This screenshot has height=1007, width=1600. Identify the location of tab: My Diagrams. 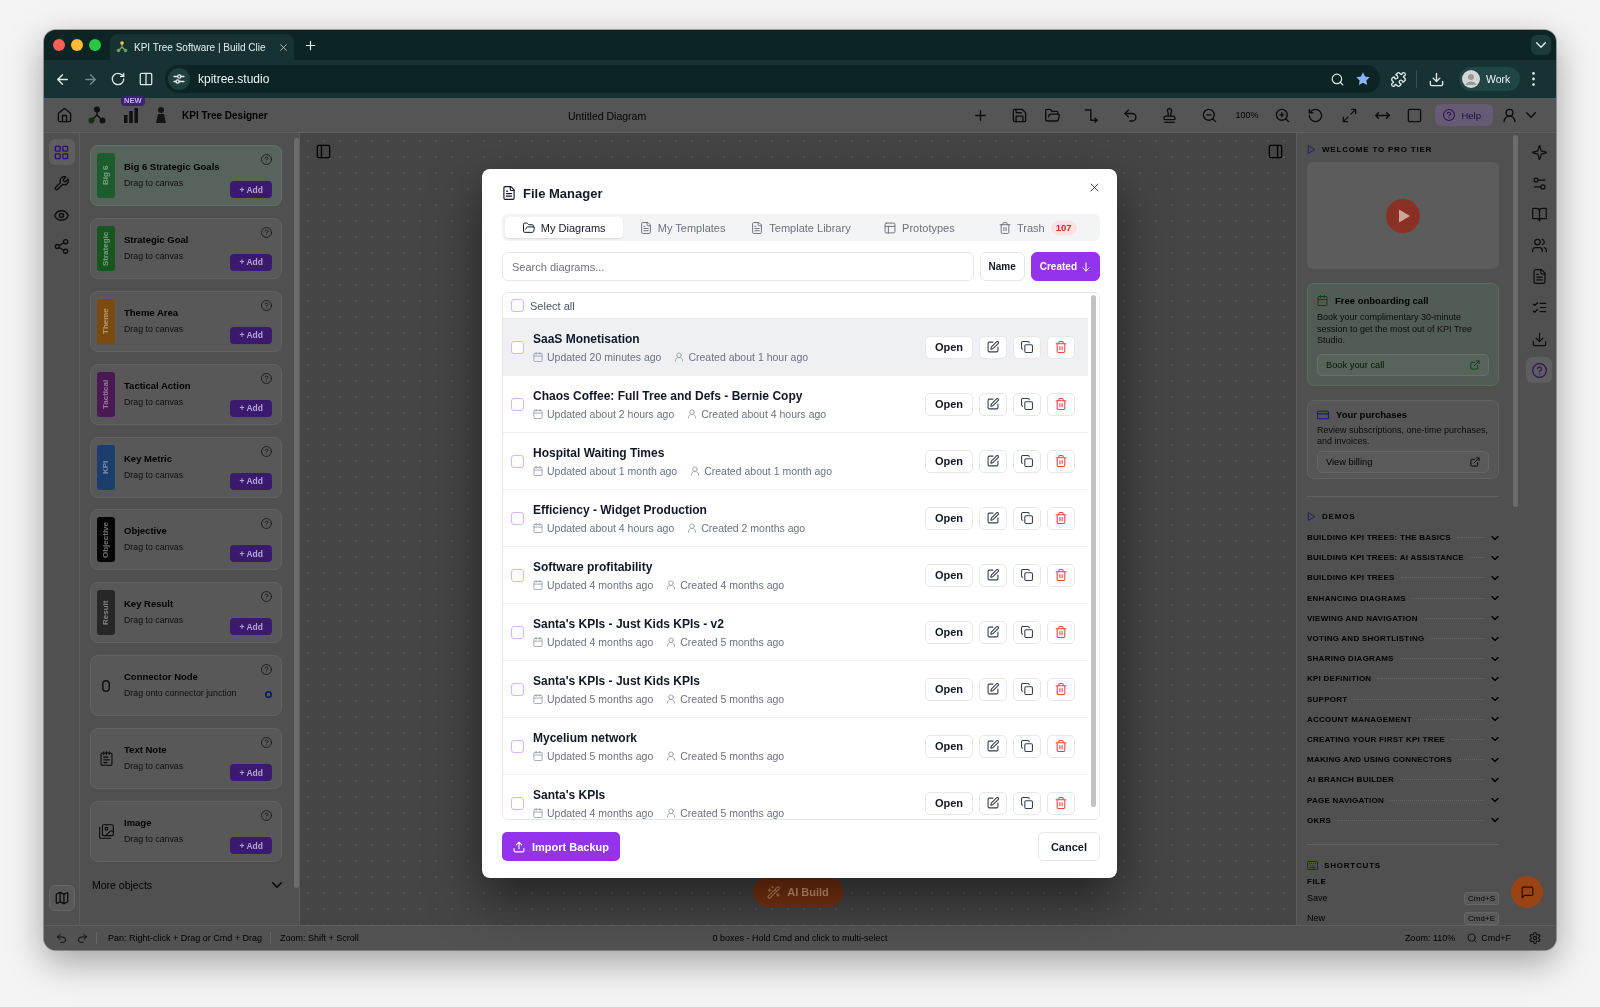
(564, 227).